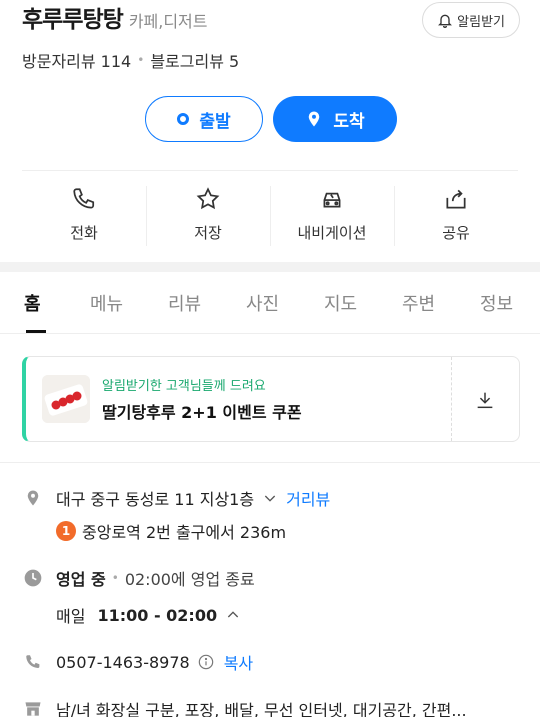  I want to click on place-name: 후루루탕탕, so click(73, 20).